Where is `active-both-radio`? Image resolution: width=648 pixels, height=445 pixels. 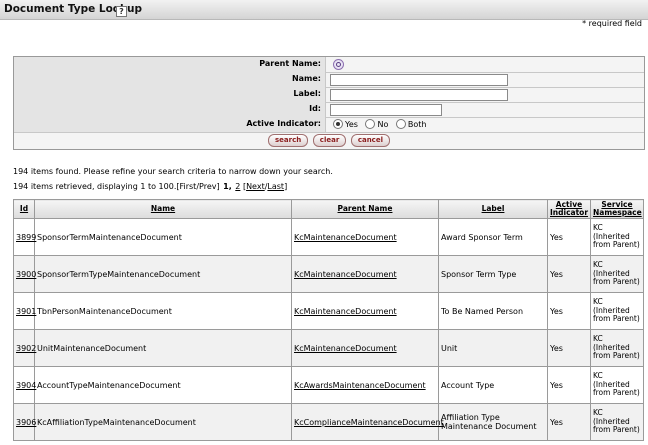 active-both-radio is located at coordinates (400, 124).